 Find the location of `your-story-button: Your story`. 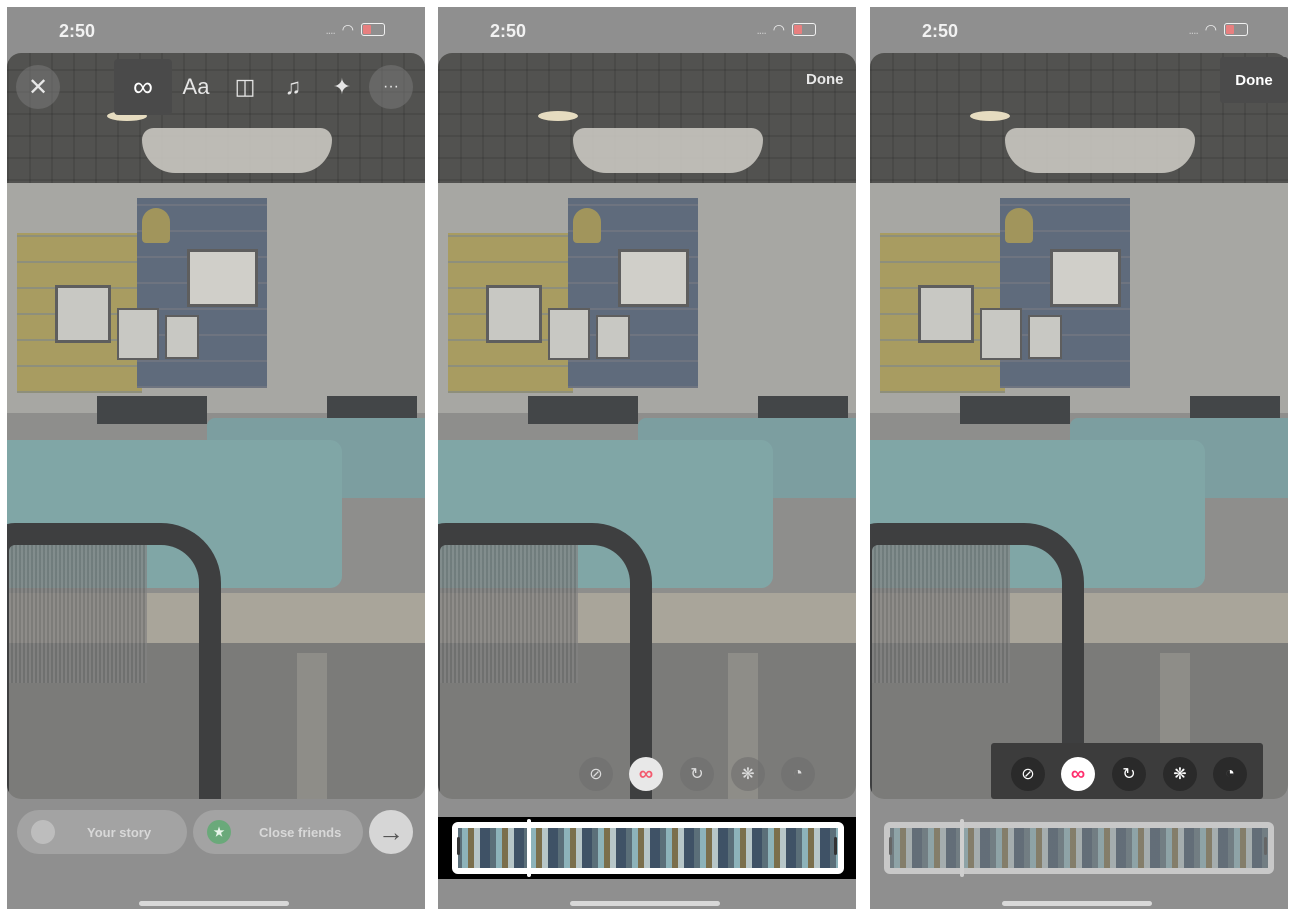

your-story-button: Your story is located at coordinates (102, 832).